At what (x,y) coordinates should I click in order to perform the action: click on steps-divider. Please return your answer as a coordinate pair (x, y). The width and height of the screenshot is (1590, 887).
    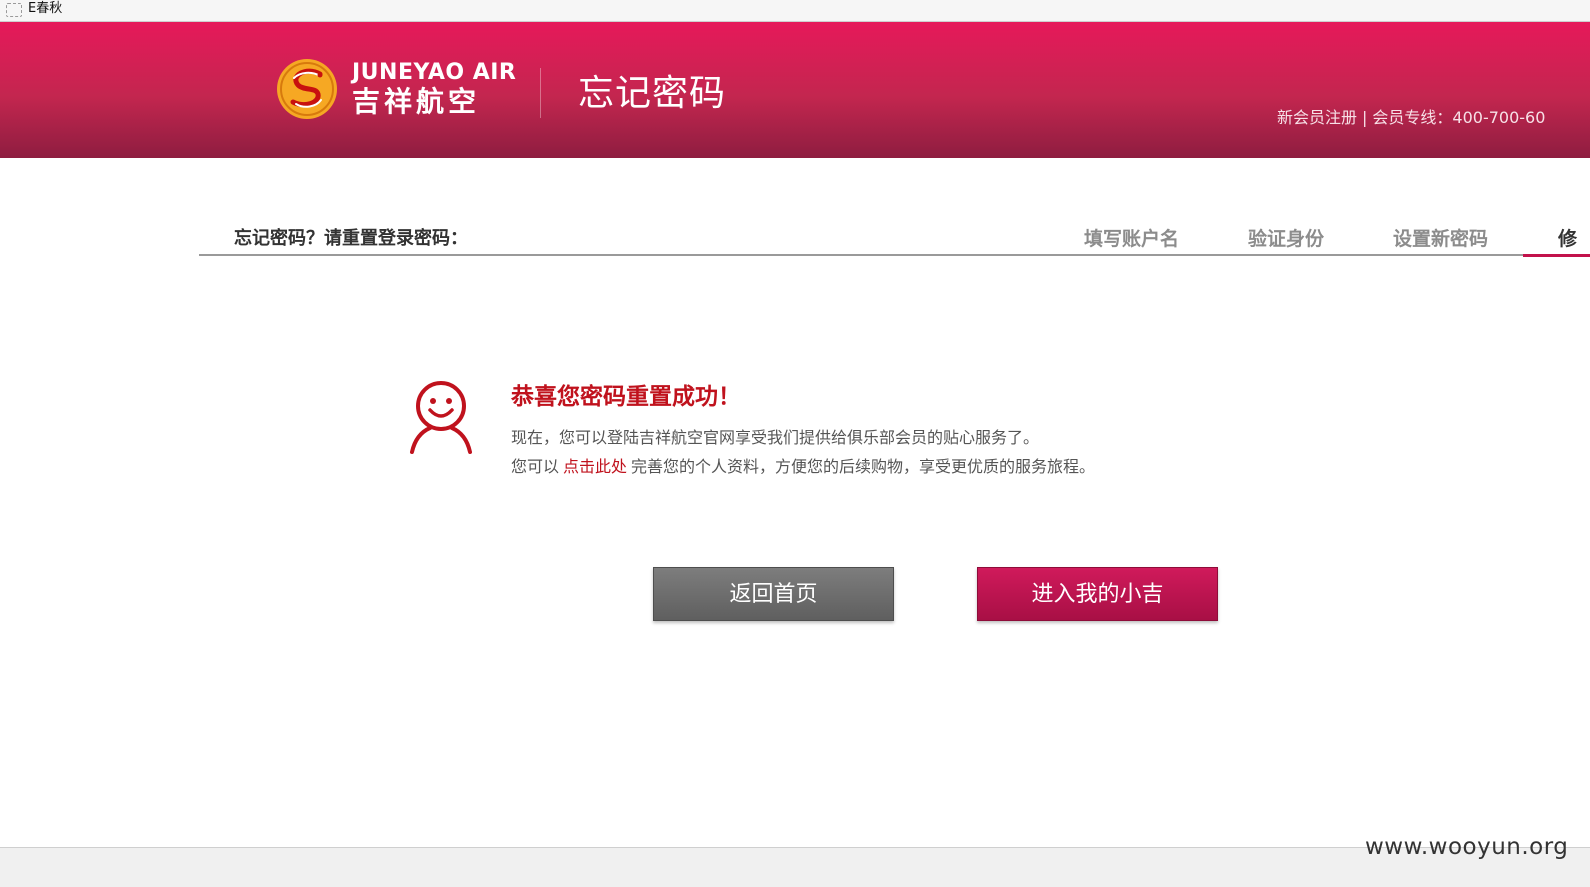
    Looking at the image, I should click on (894, 255).